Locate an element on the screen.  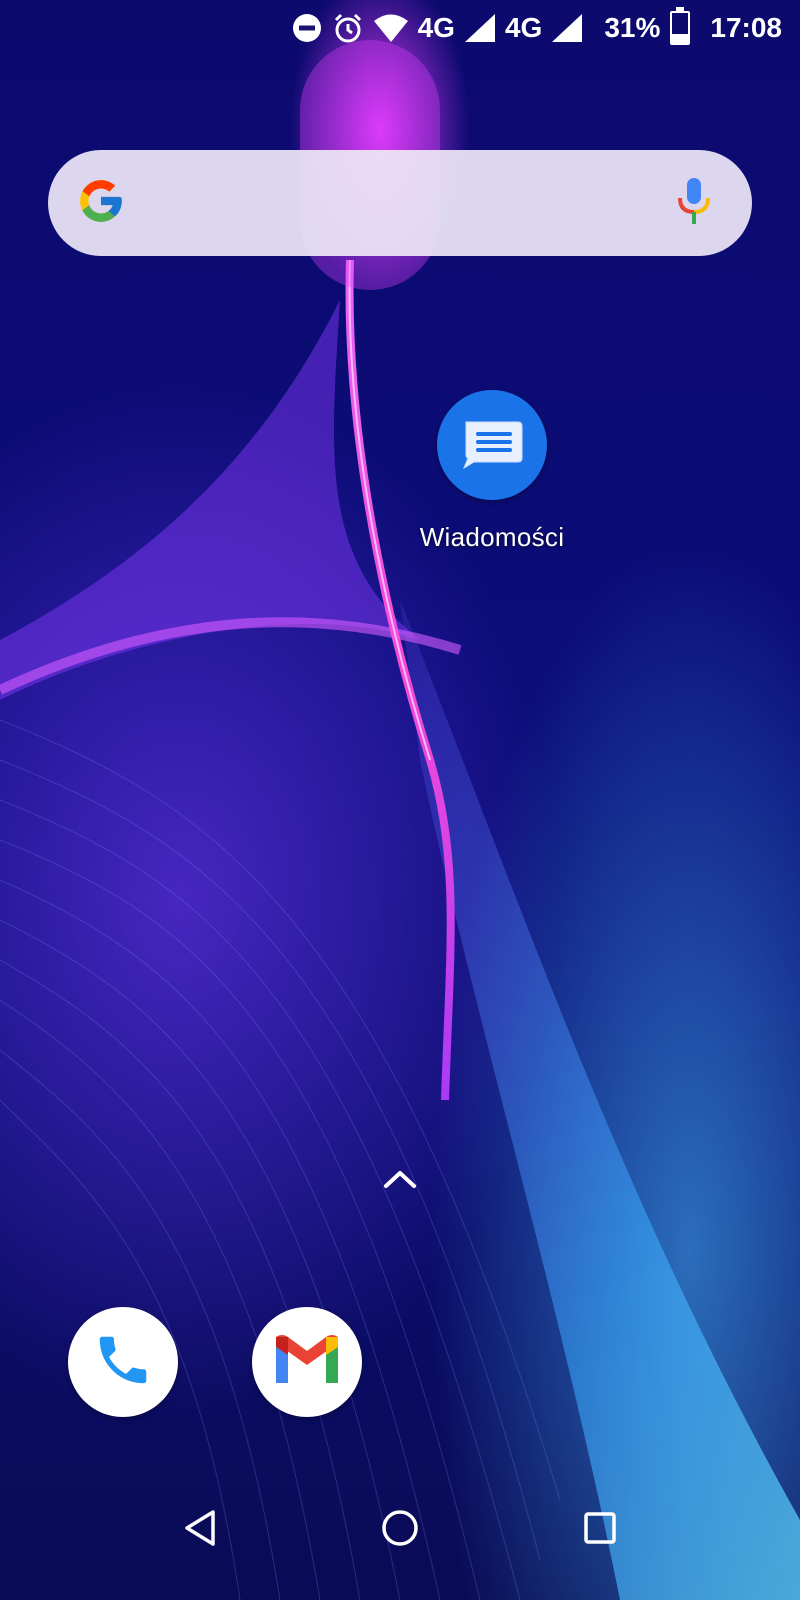
status-bar: 4G 4G 31% 17:08 is located at coordinates (400, 28).